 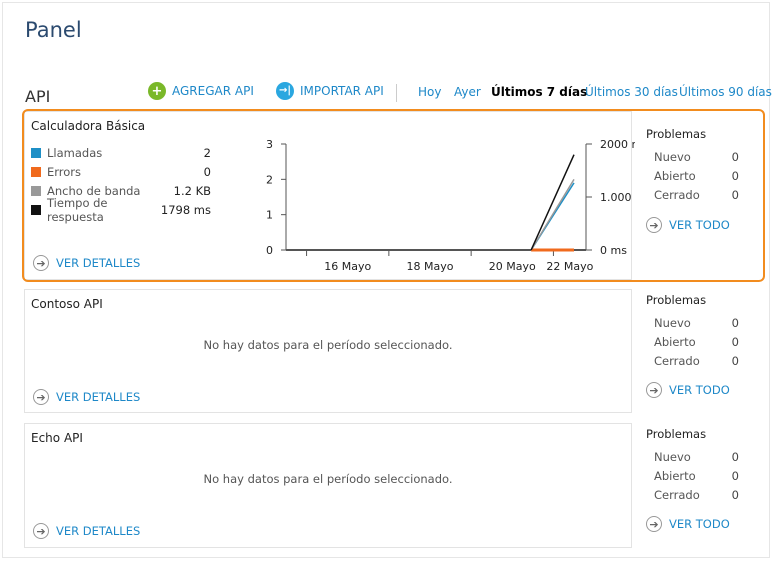 I want to click on period-7-days: Últimos 7 días, so click(x=539, y=92).